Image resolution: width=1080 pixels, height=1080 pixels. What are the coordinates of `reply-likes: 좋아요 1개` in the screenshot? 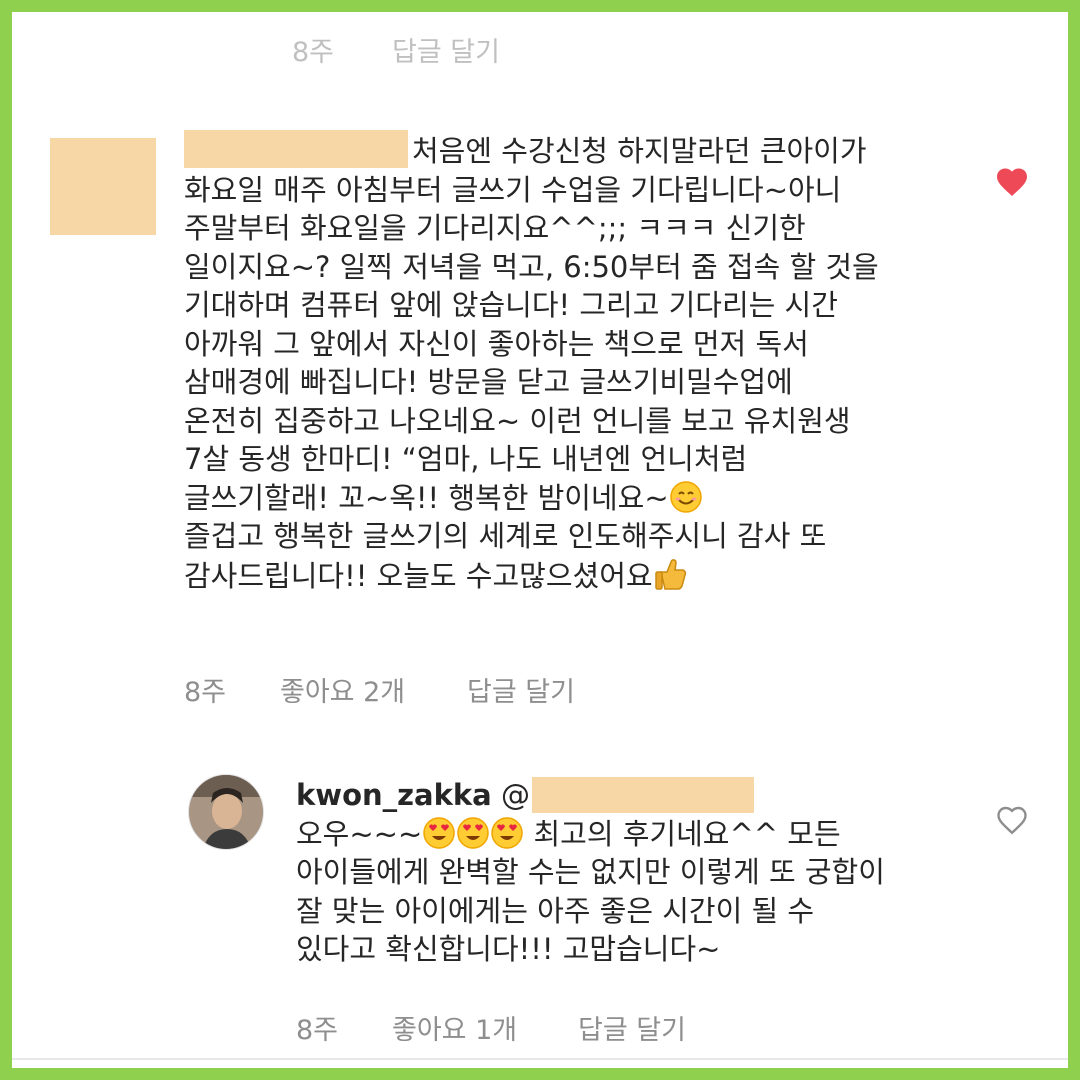 It's located at (454, 1027).